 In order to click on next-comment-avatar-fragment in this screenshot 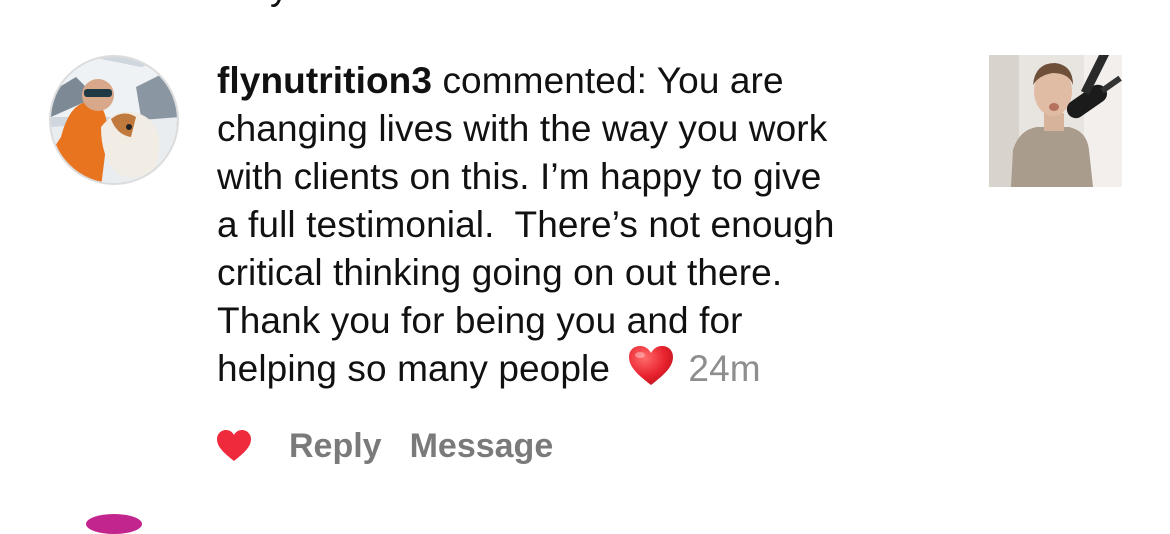, I will do `click(114, 524)`.